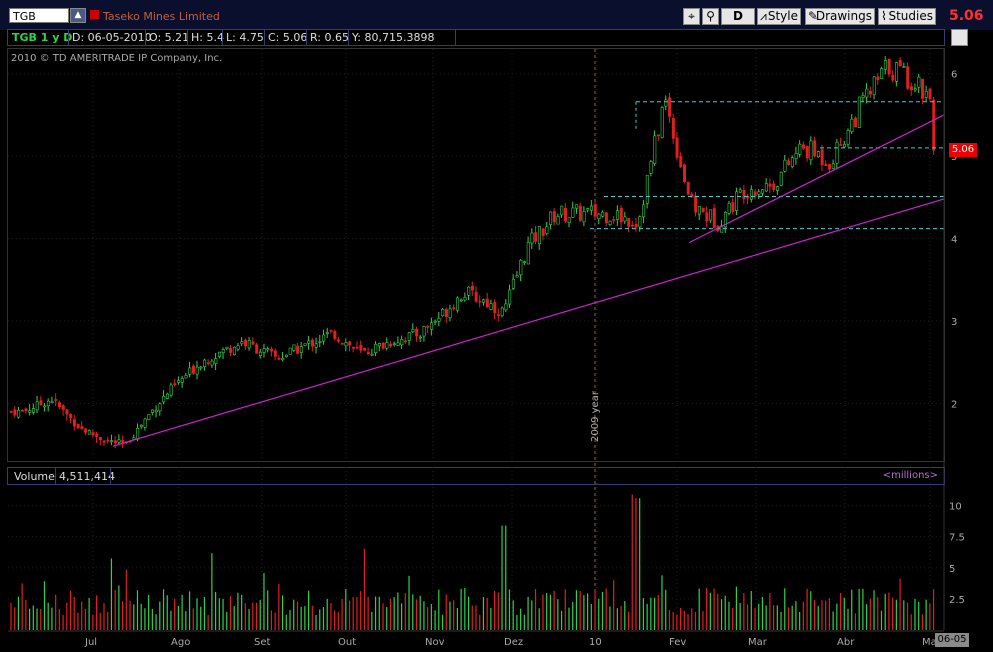 Image resolution: width=993 pixels, height=652 pixels. What do you see at coordinates (262, 642) in the screenshot?
I see `month-label: Set` at bounding box center [262, 642].